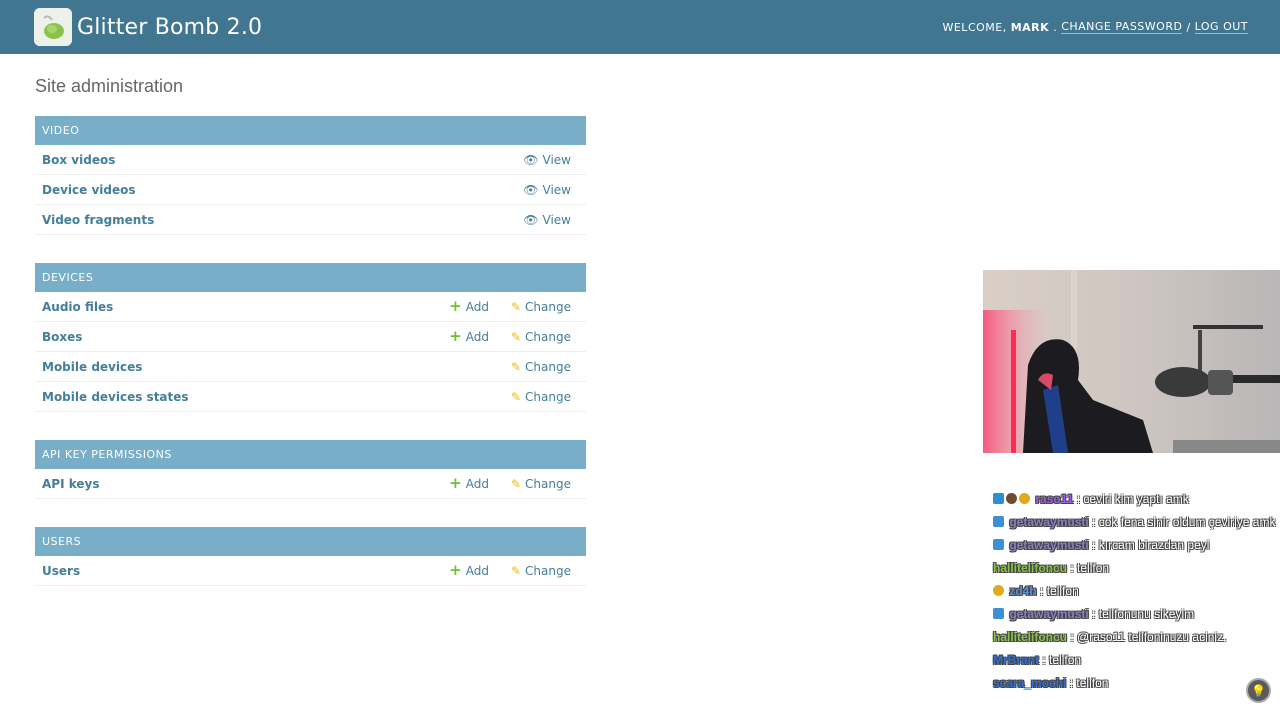 Image resolution: width=1280 pixels, height=720 pixels. Describe the element at coordinates (310, 454) in the screenshot. I see `module-caption: API KEY PERMISSIONS` at that location.